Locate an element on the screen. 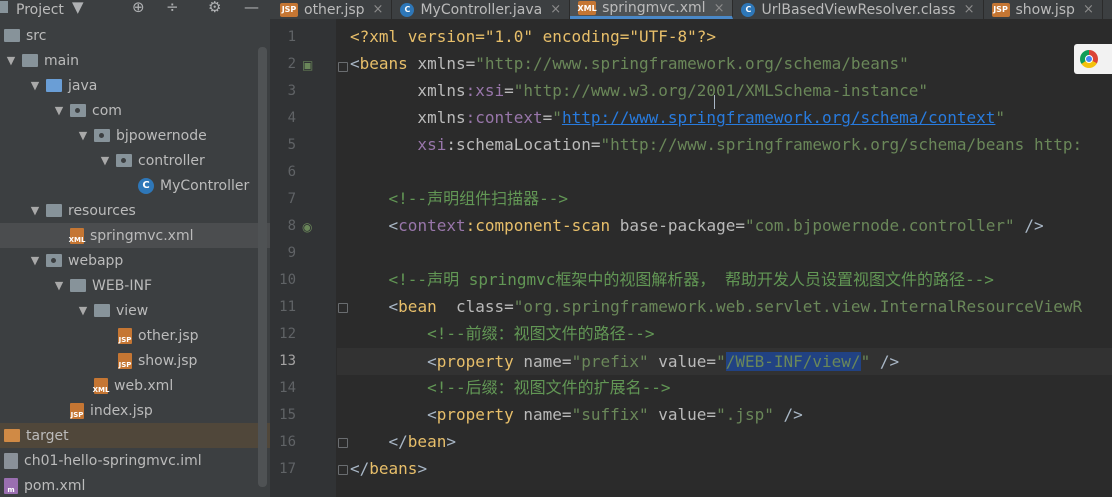 The image size is (1112, 497). tree-item-bjpowernode: ▼ bjpowernode is located at coordinates (135, 135).